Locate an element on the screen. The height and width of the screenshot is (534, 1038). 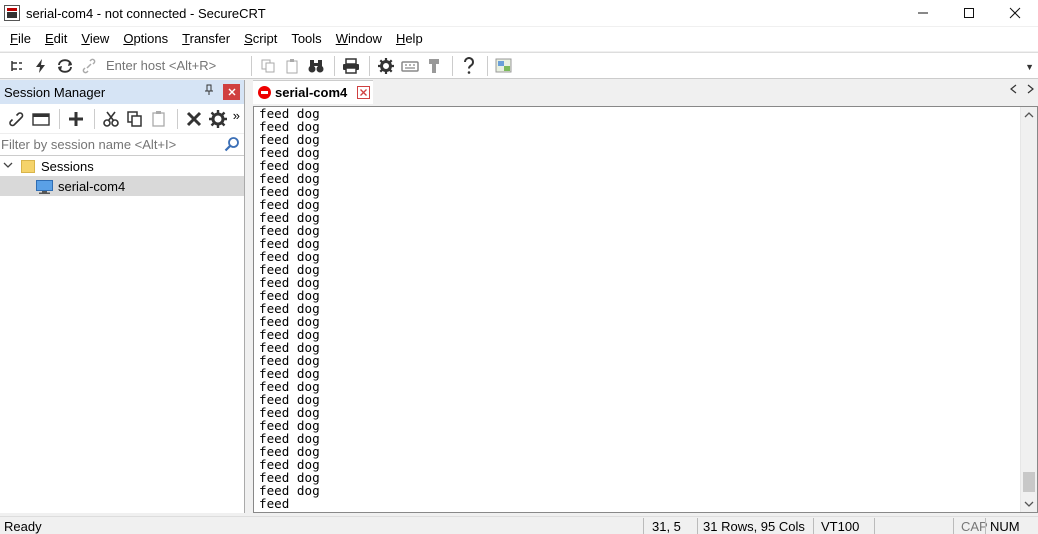
close-button is located at coordinates (1015, 13).